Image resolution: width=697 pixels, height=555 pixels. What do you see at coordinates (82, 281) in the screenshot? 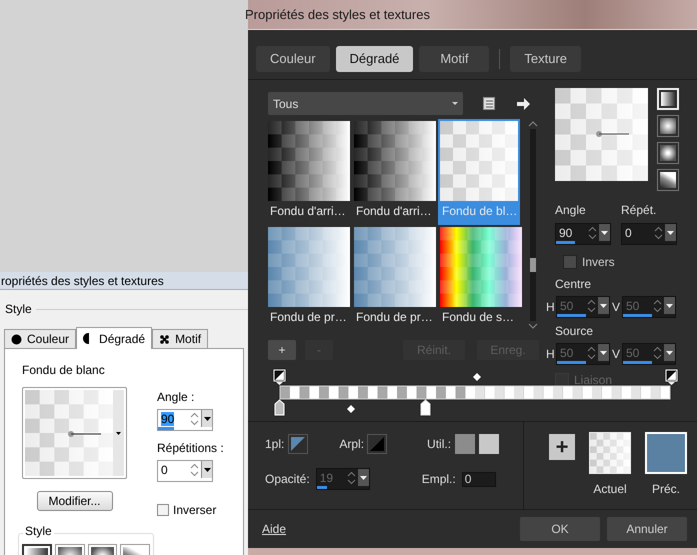
I see `window-title: ropriétés des styles et textures` at bounding box center [82, 281].